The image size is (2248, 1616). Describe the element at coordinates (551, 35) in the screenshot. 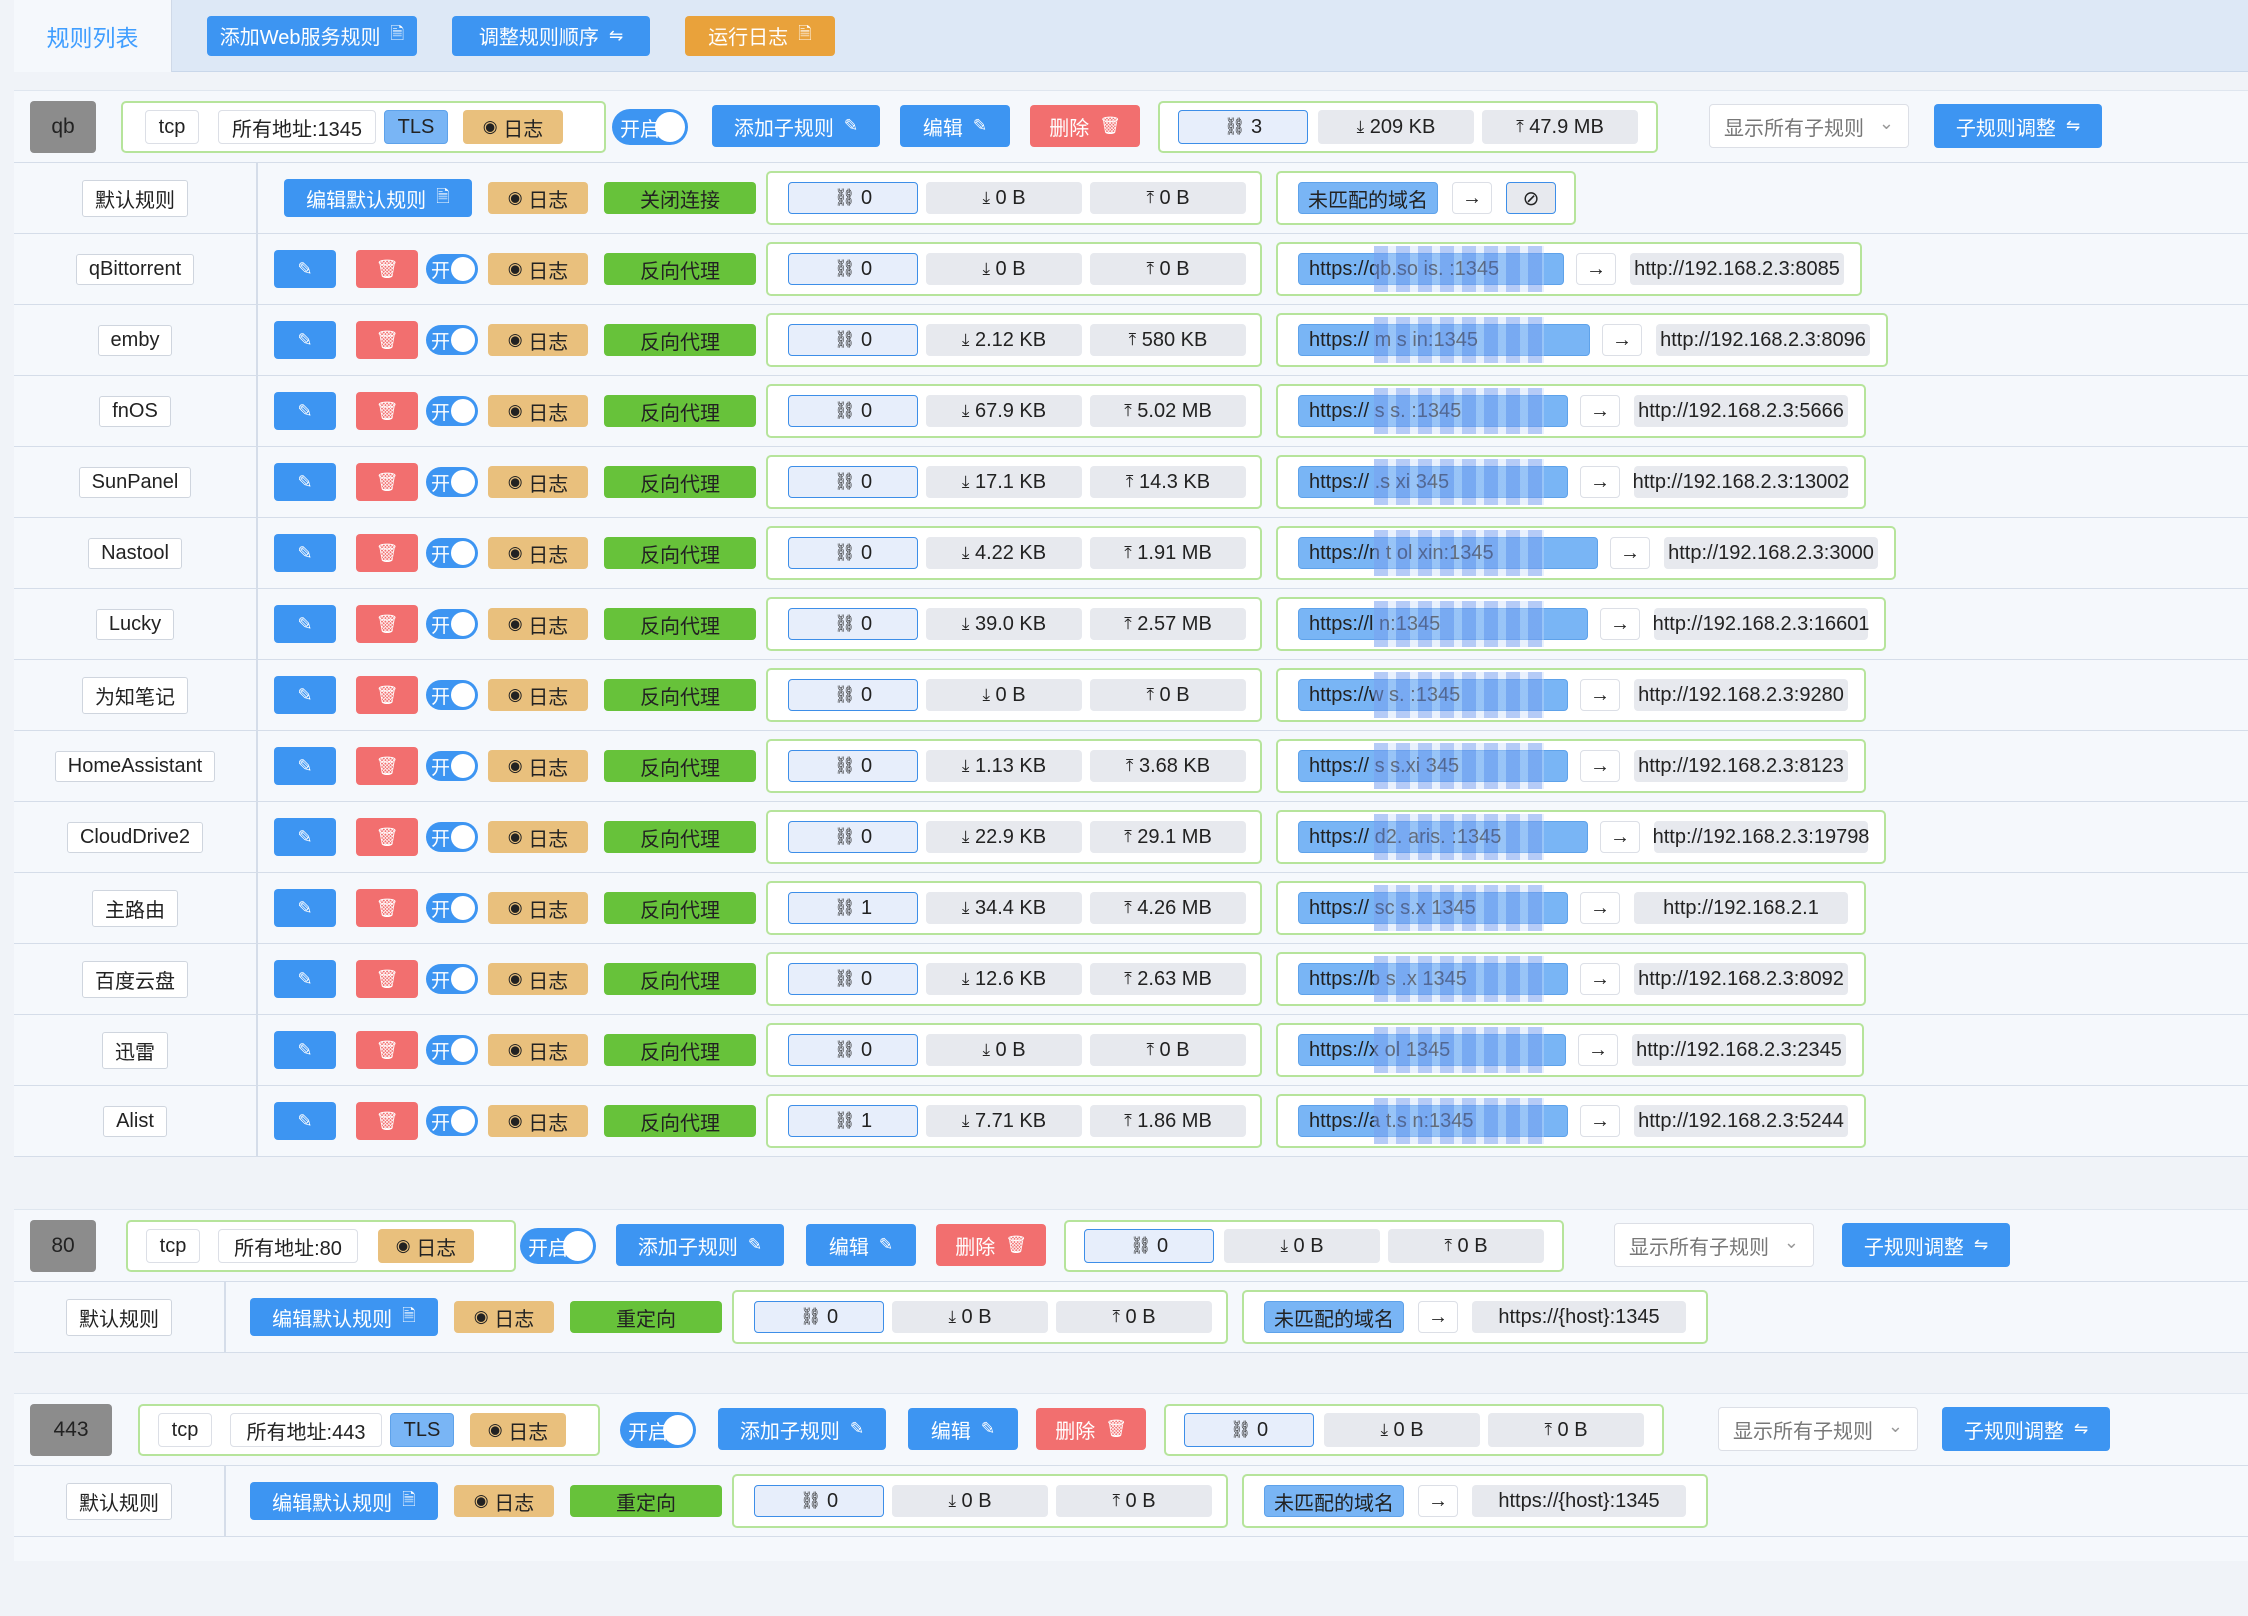

I see `adjust-order-button: 调整规则顺序 ⇋` at that location.